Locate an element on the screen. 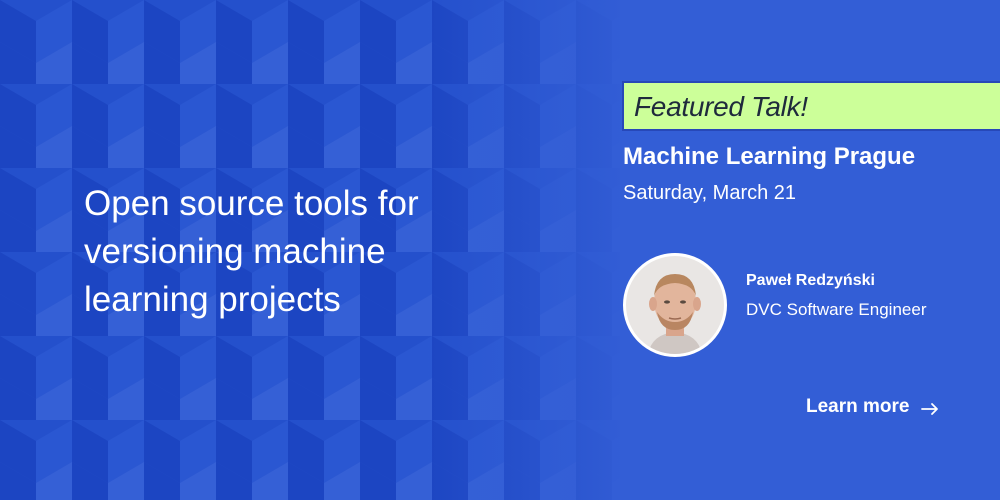 Image resolution: width=1000 pixels, height=500 pixels. event-name: Machine Learning Prague is located at coordinates (769, 156).